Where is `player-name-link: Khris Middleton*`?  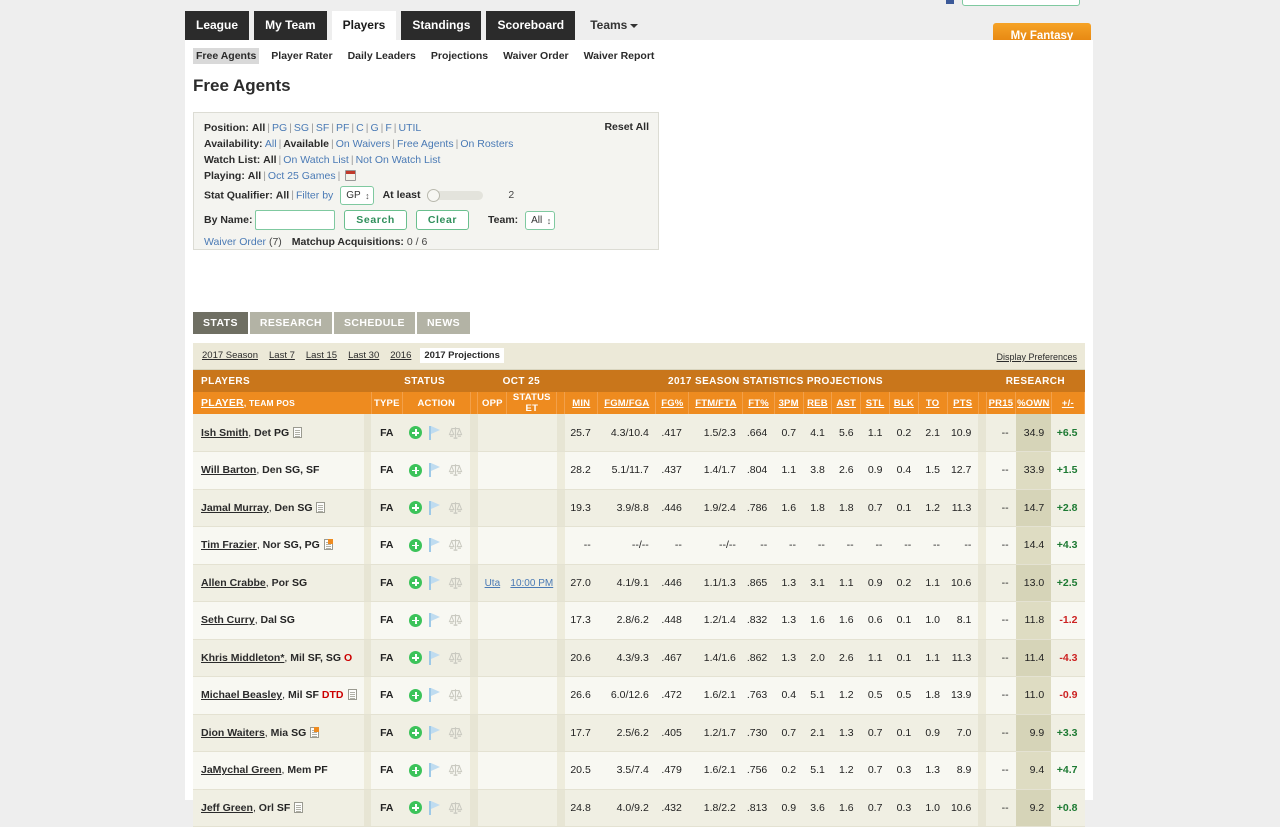
player-name-link: Khris Middleton* is located at coordinates (242, 658).